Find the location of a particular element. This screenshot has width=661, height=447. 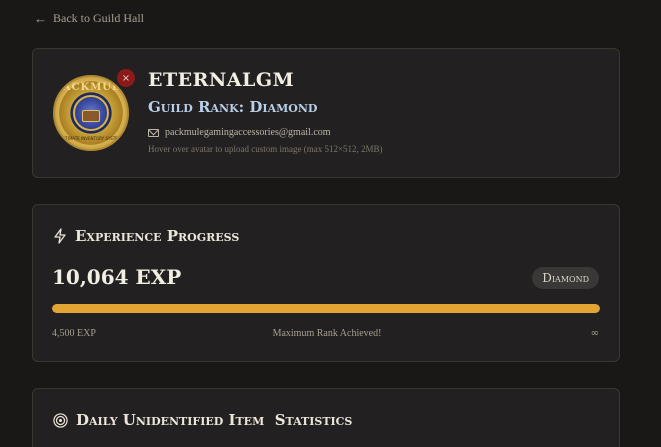

experience-progress-bar is located at coordinates (326, 308).